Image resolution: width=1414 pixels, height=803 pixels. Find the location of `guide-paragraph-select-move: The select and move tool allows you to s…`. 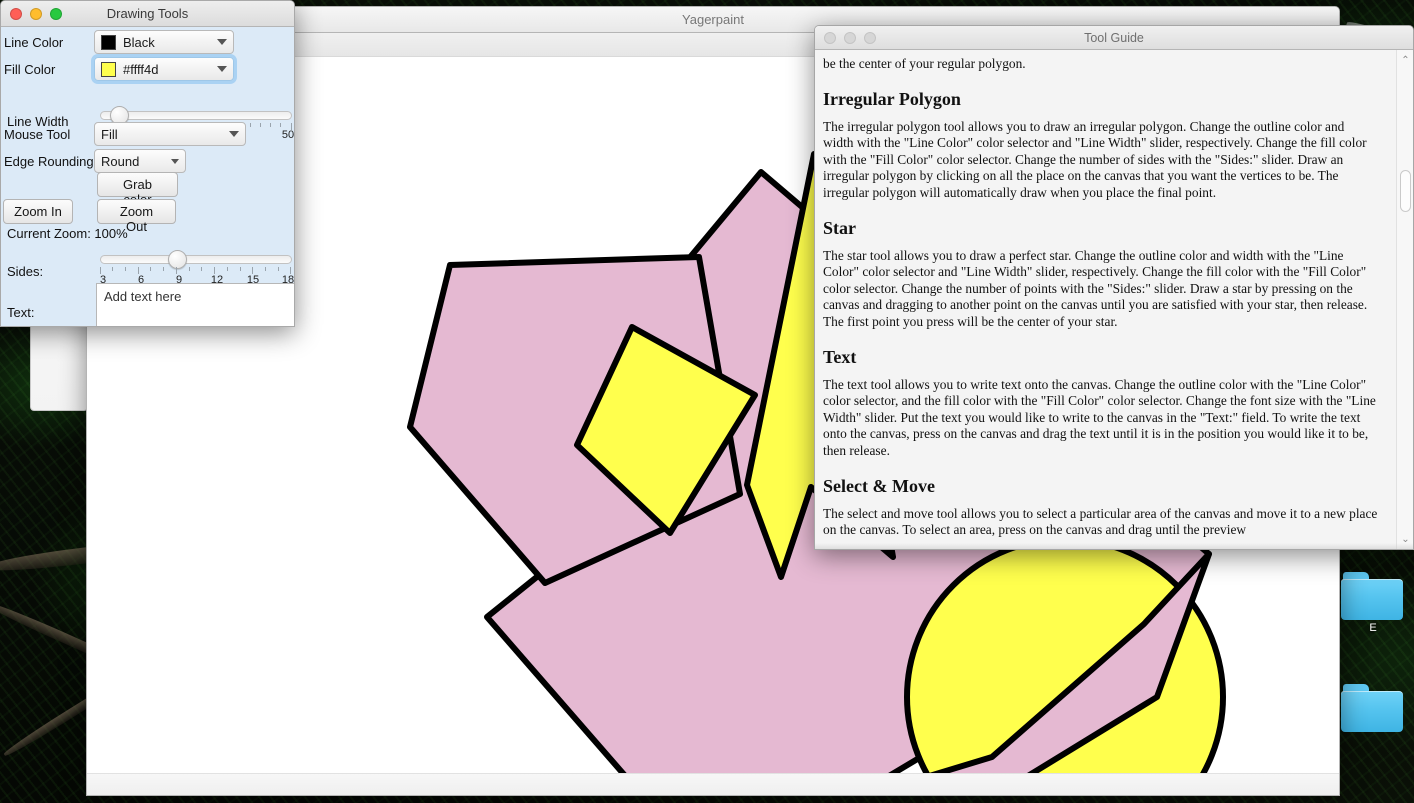

guide-paragraph-select-move: The select and move tool allows you to s… is located at coordinates (1100, 521).